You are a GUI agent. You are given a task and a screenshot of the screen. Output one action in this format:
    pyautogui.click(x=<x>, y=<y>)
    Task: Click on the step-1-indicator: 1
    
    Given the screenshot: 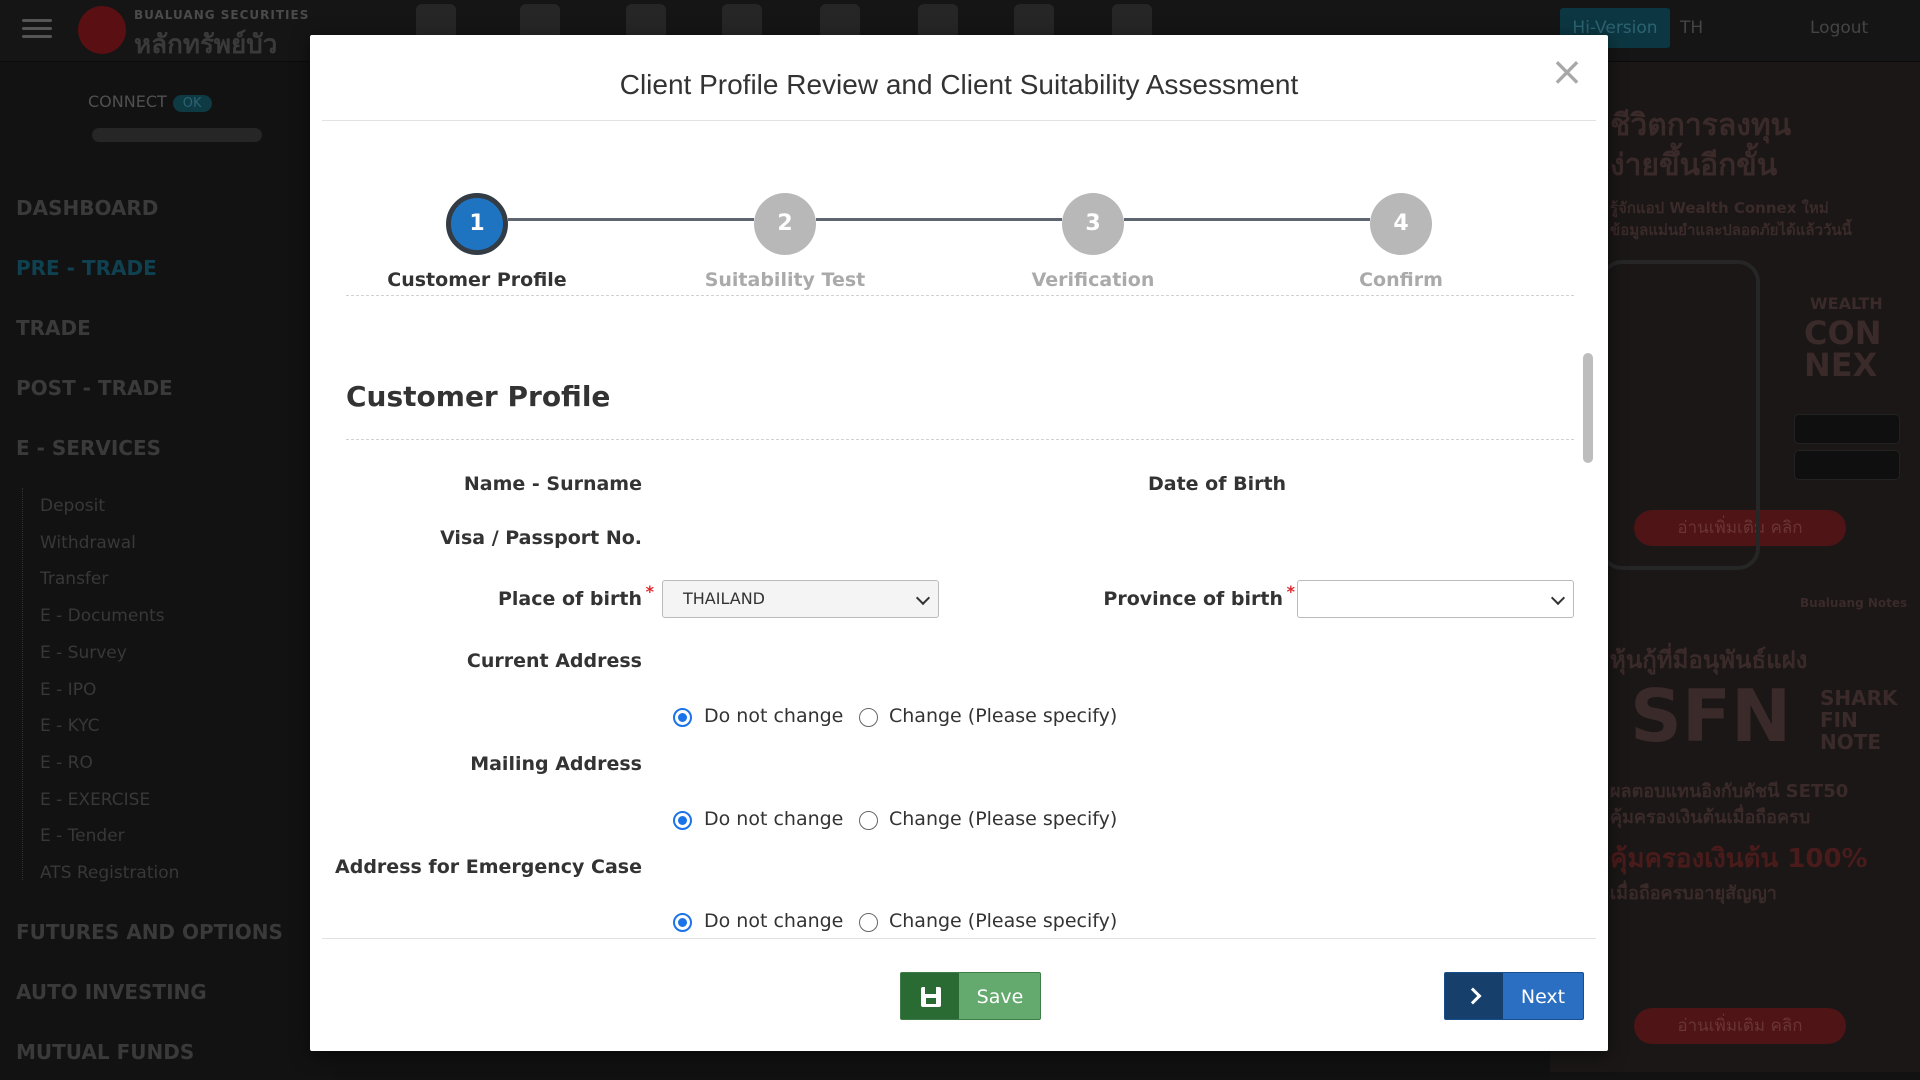 What is the action you would take?
    pyautogui.click(x=477, y=224)
    